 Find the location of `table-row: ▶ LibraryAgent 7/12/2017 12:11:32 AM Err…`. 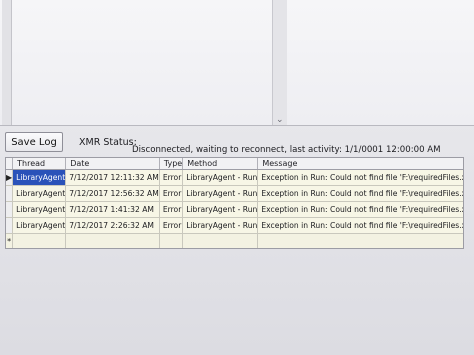

table-row: ▶ LibraryAgent 7/12/2017 12:11:32 AM Err… is located at coordinates (234, 177).